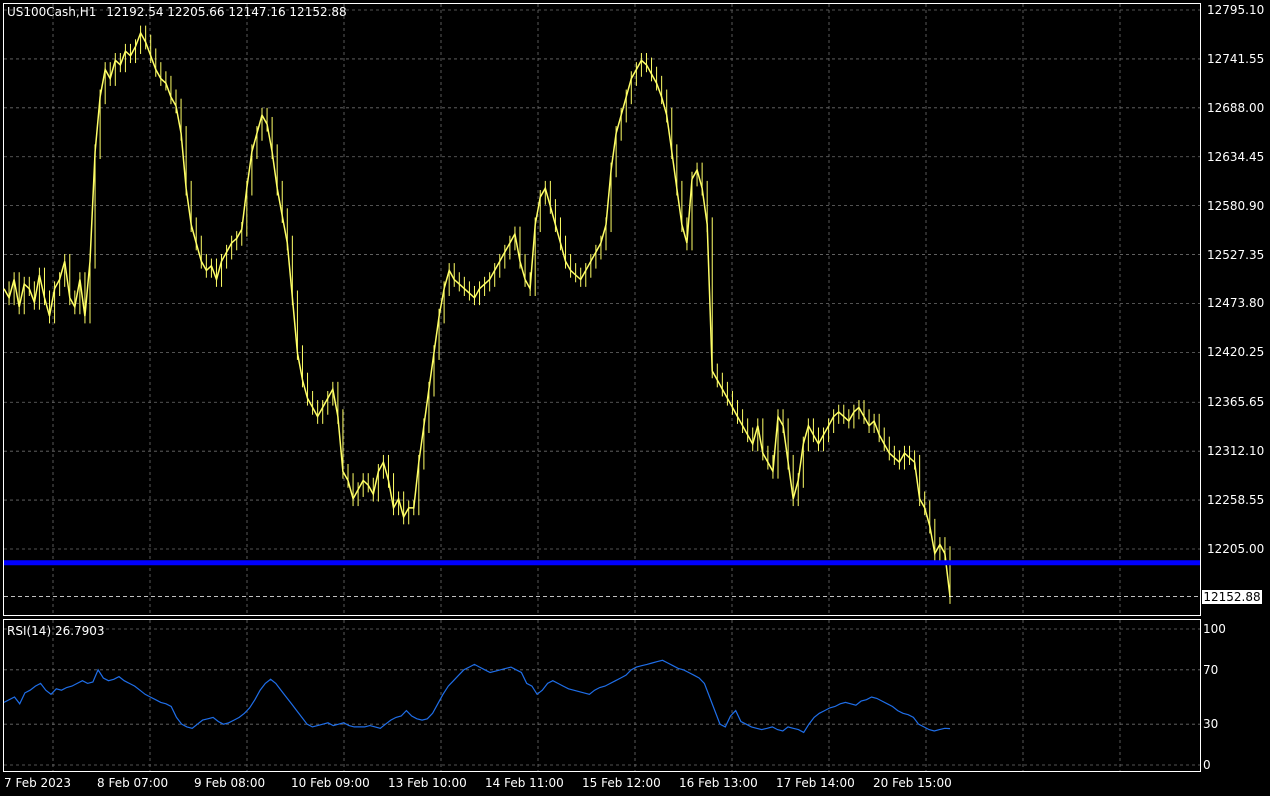 The height and width of the screenshot is (796, 1270). I want to click on time-tick-label: 16 Feb 13:00, so click(718, 783).